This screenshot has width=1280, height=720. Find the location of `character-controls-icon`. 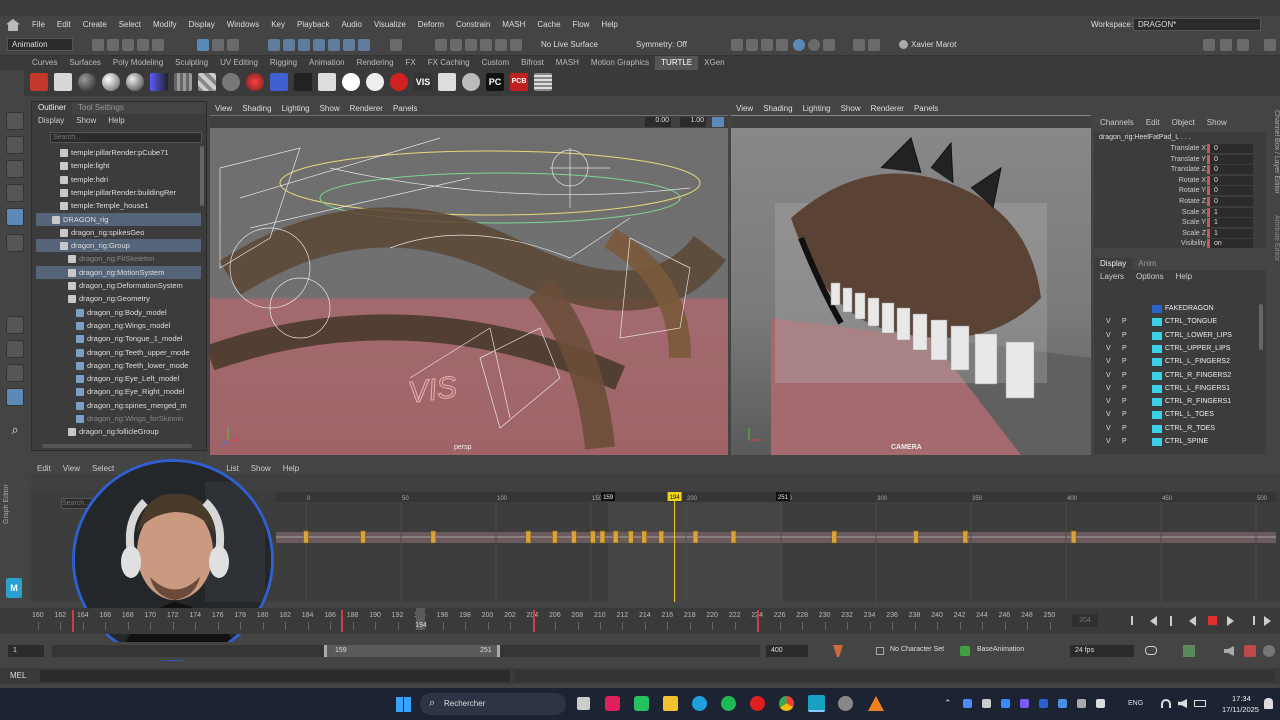

character-controls-icon is located at coordinates (1226, 45).